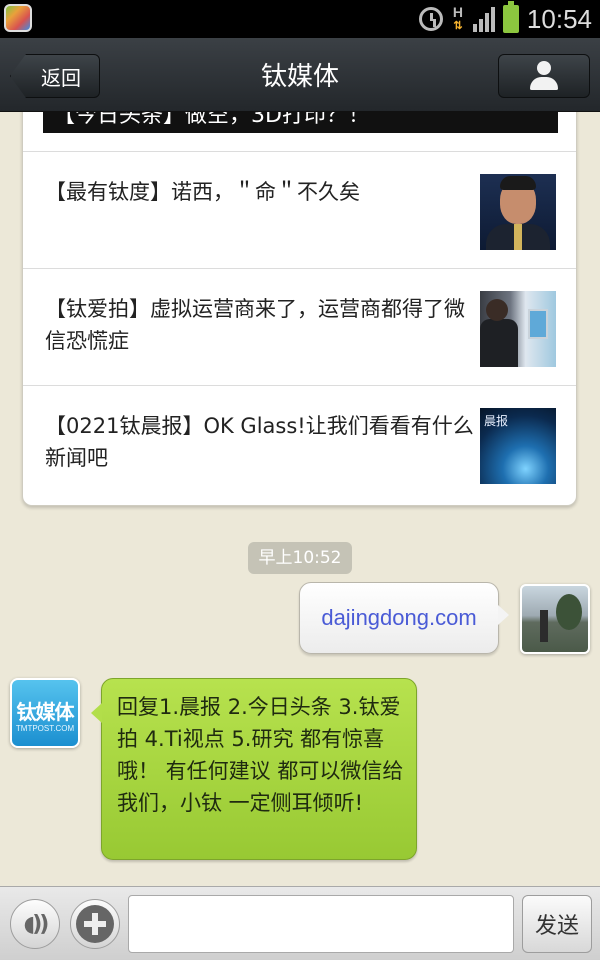 This screenshot has width=600, height=960. I want to click on article-item: 【钛爱拍】虚拟运营商来了，运营商都得了微信恐慌症, so click(299, 326).